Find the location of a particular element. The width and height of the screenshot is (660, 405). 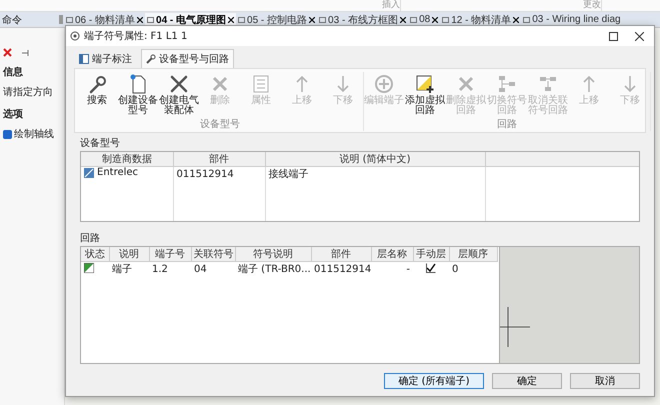

window-title: 端子符号属性: F1 L1 1 is located at coordinates (136, 36).